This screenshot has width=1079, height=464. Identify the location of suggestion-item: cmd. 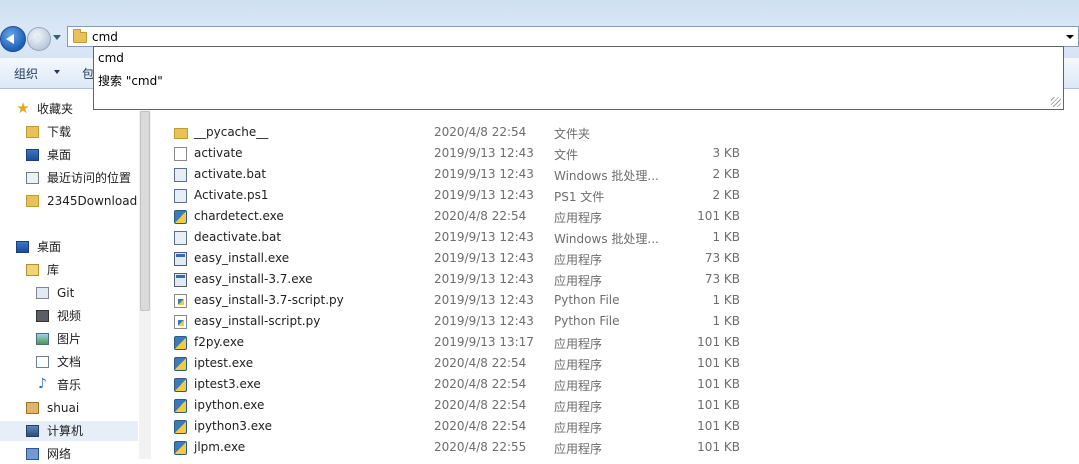
(111, 58).